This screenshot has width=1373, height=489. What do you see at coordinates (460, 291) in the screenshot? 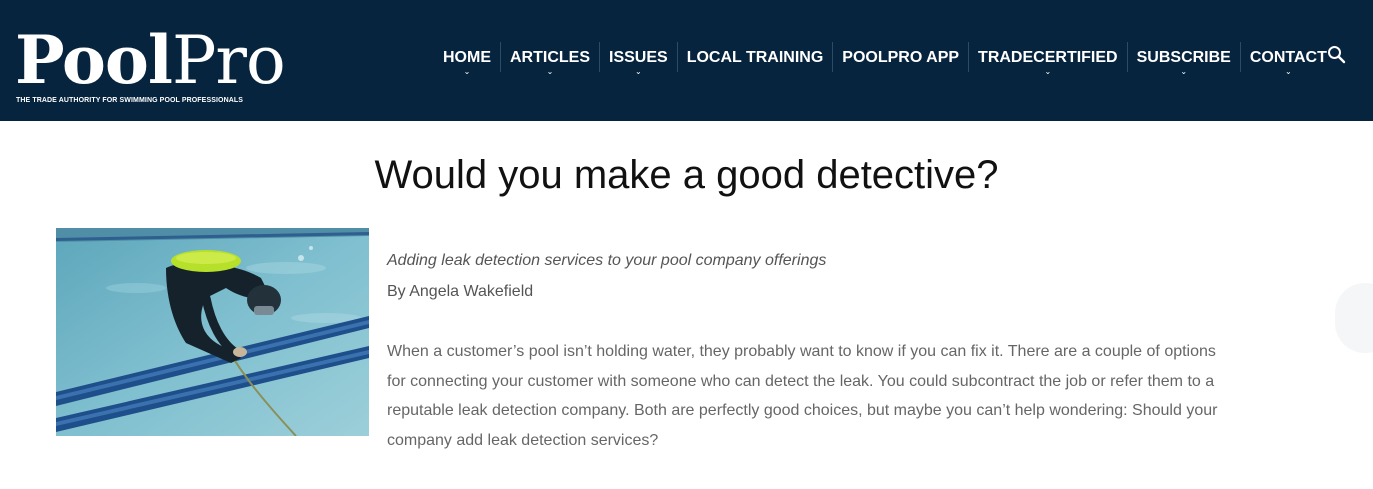
I see `article-byline: By Angela Wakefield` at bounding box center [460, 291].